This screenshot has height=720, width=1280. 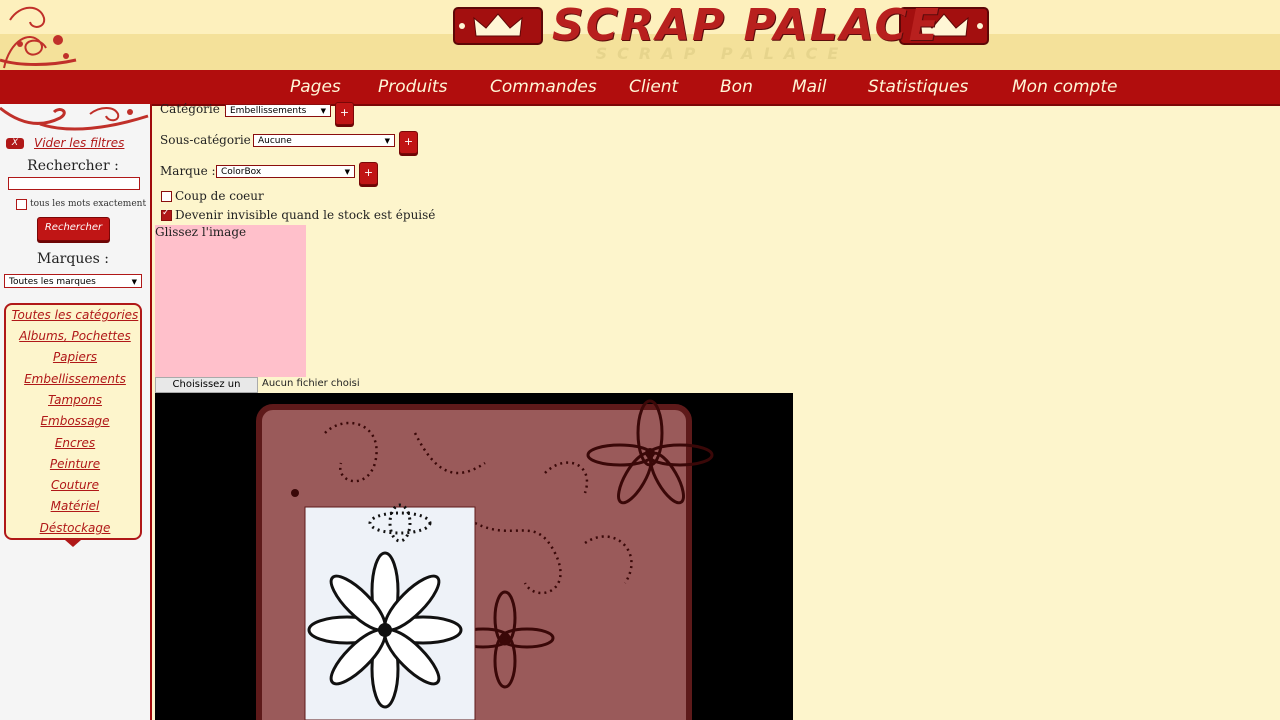 I want to click on brand-filter-select: Toutes les marques ▼, so click(x=73, y=281).